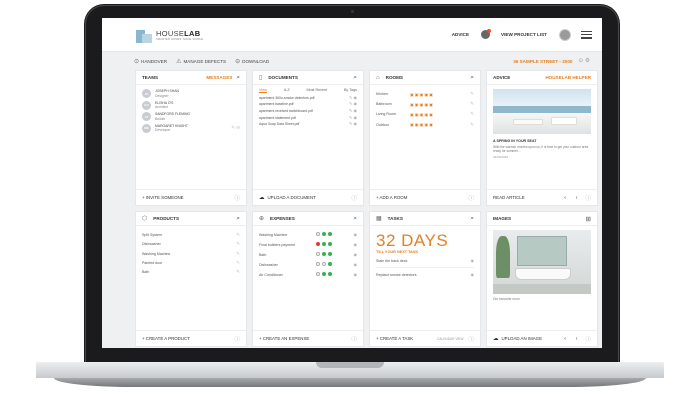 Image resolution: width=700 pixels, height=394 pixels. Describe the element at coordinates (169, 35) in the screenshot. I see `houselab-logo: HOUSELAB SMARTER HOMES, MADE SIMPLE` at that location.